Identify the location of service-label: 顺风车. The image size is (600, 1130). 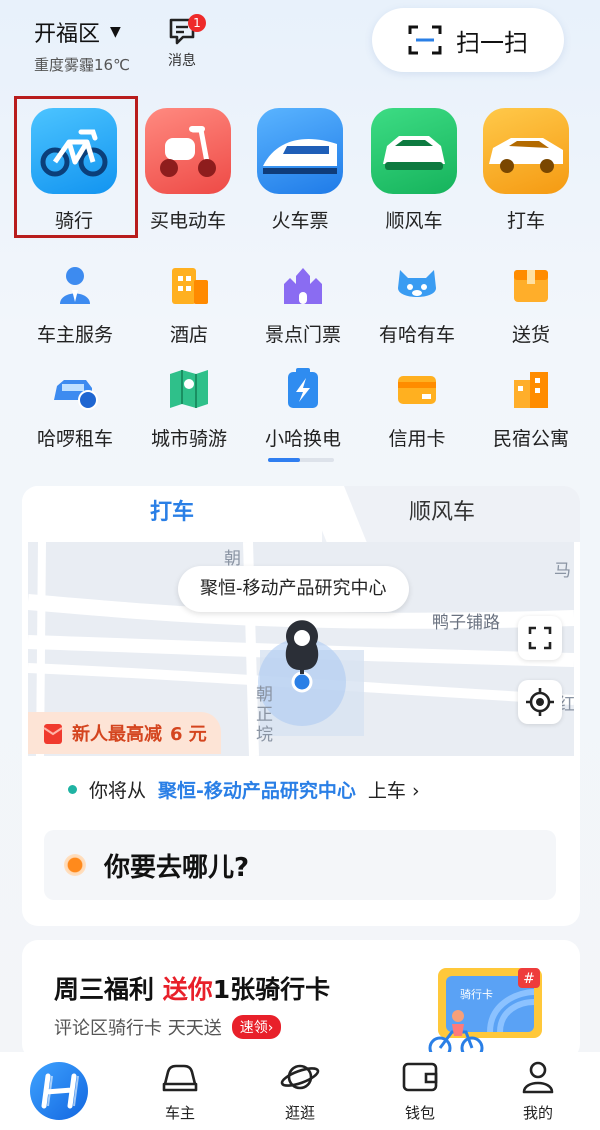
(414, 221).